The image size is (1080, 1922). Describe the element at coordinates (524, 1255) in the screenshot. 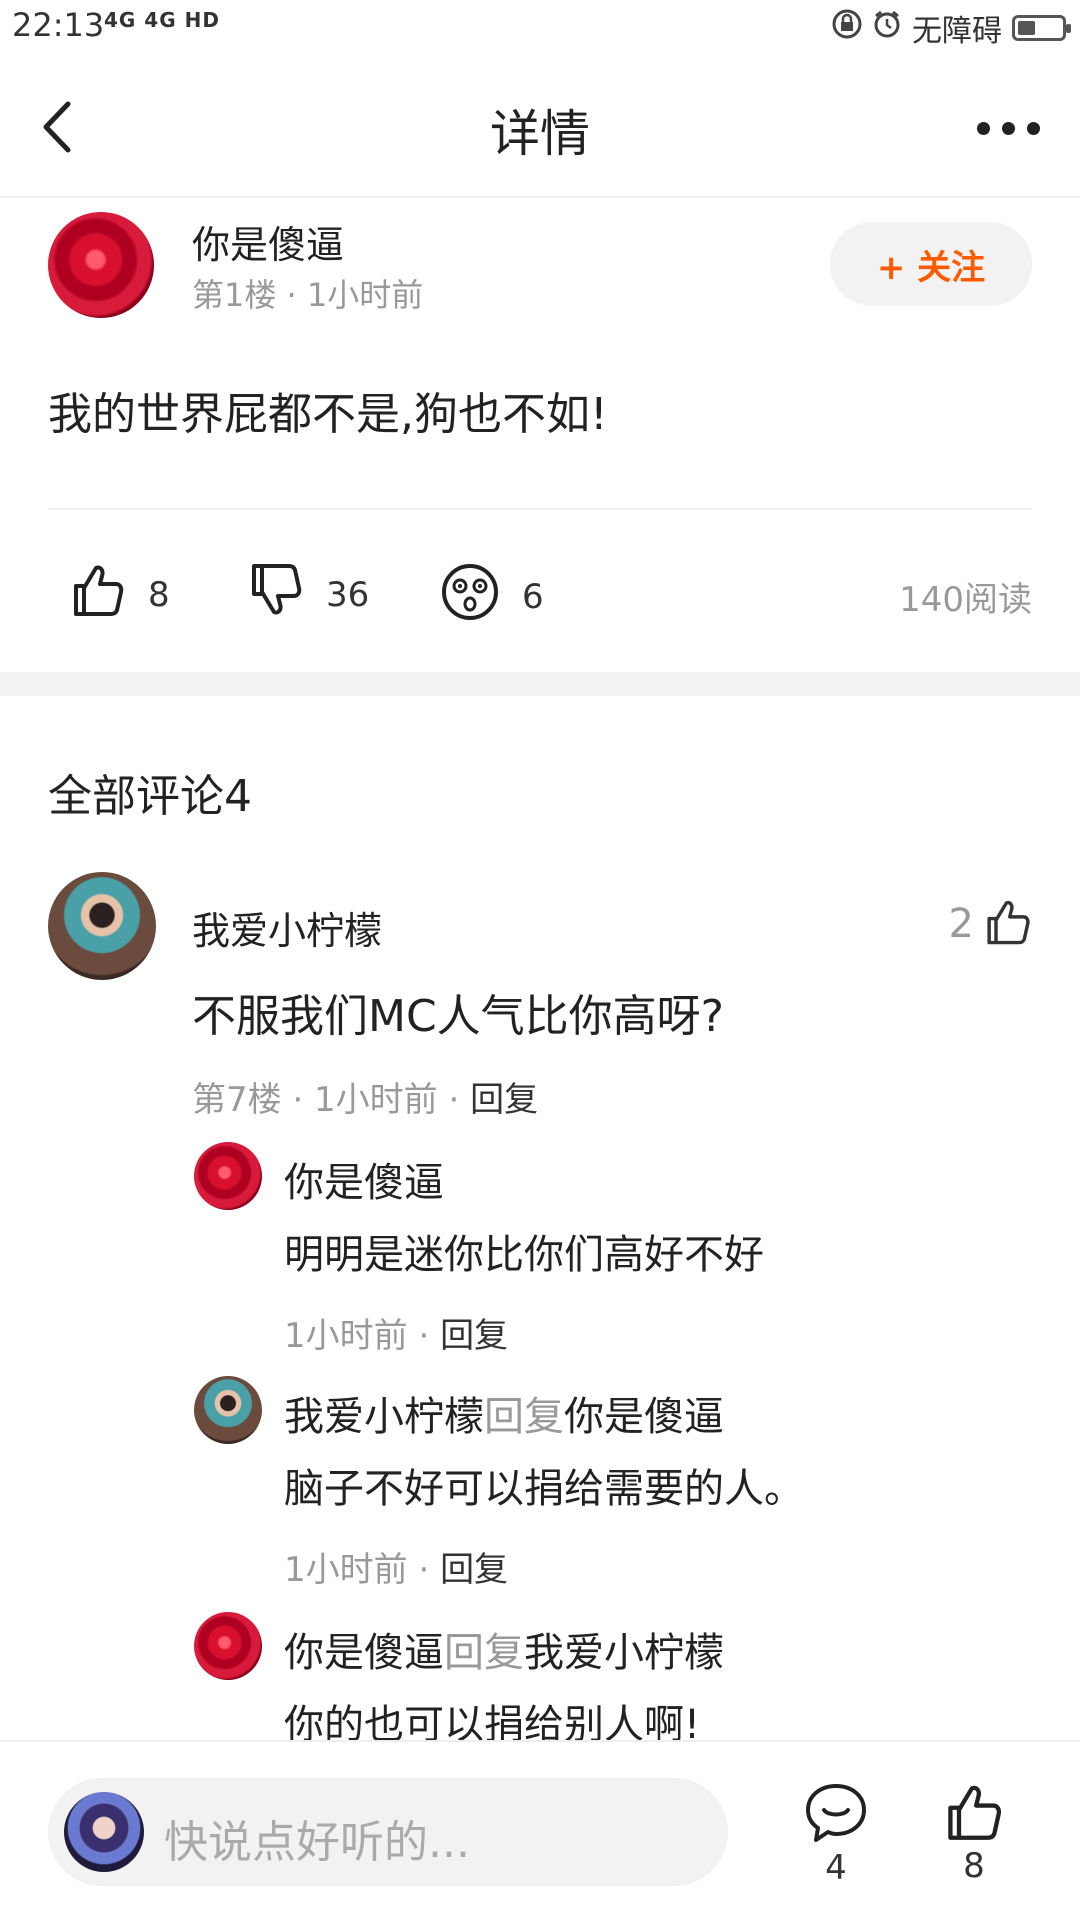

I see `reply-text: 明明是迷你比你们高好不好` at that location.